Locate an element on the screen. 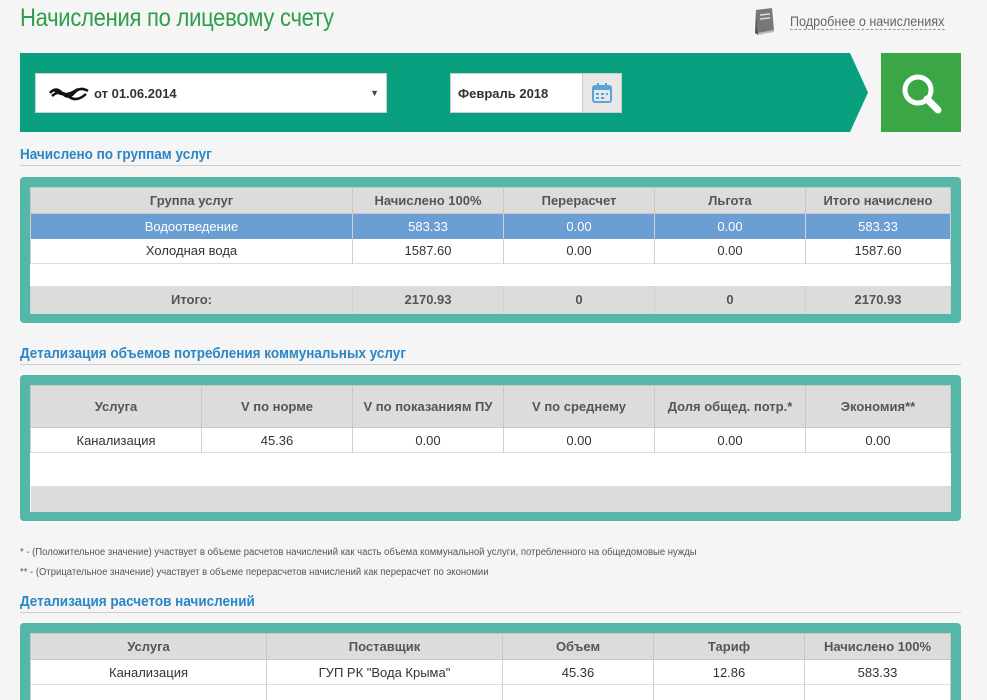  total-row: Итого: 2170.93 0 0 2170.93 is located at coordinates (490, 299).